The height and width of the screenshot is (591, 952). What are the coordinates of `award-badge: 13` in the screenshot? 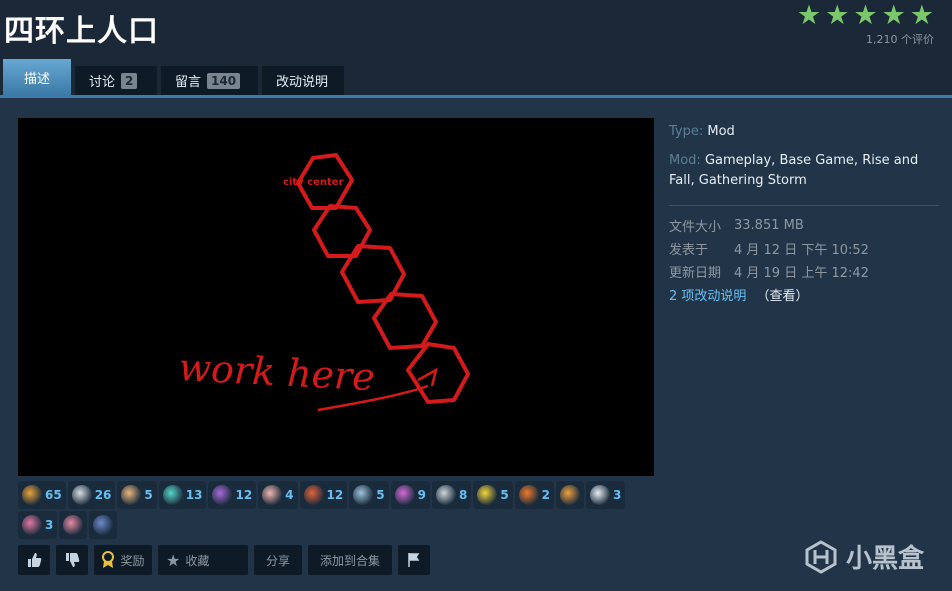 It's located at (182, 495).